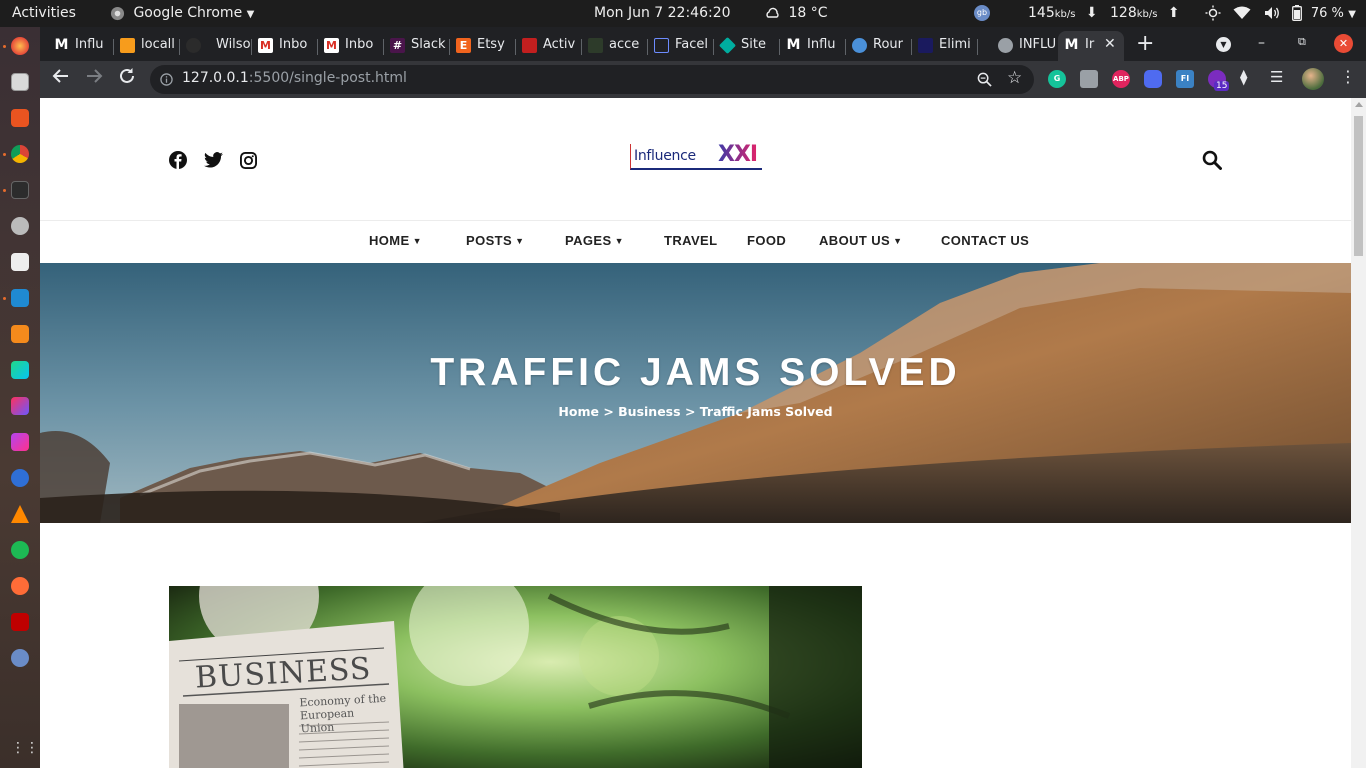 Image resolution: width=1366 pixels, height=768 pixels. I want to click on site-info-icon, so click(166, 79).